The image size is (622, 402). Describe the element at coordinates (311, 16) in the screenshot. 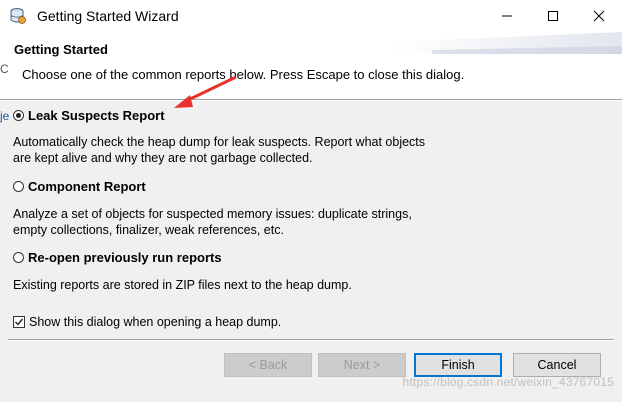

I see `title-bar: Getting Started Wizard` at that location.